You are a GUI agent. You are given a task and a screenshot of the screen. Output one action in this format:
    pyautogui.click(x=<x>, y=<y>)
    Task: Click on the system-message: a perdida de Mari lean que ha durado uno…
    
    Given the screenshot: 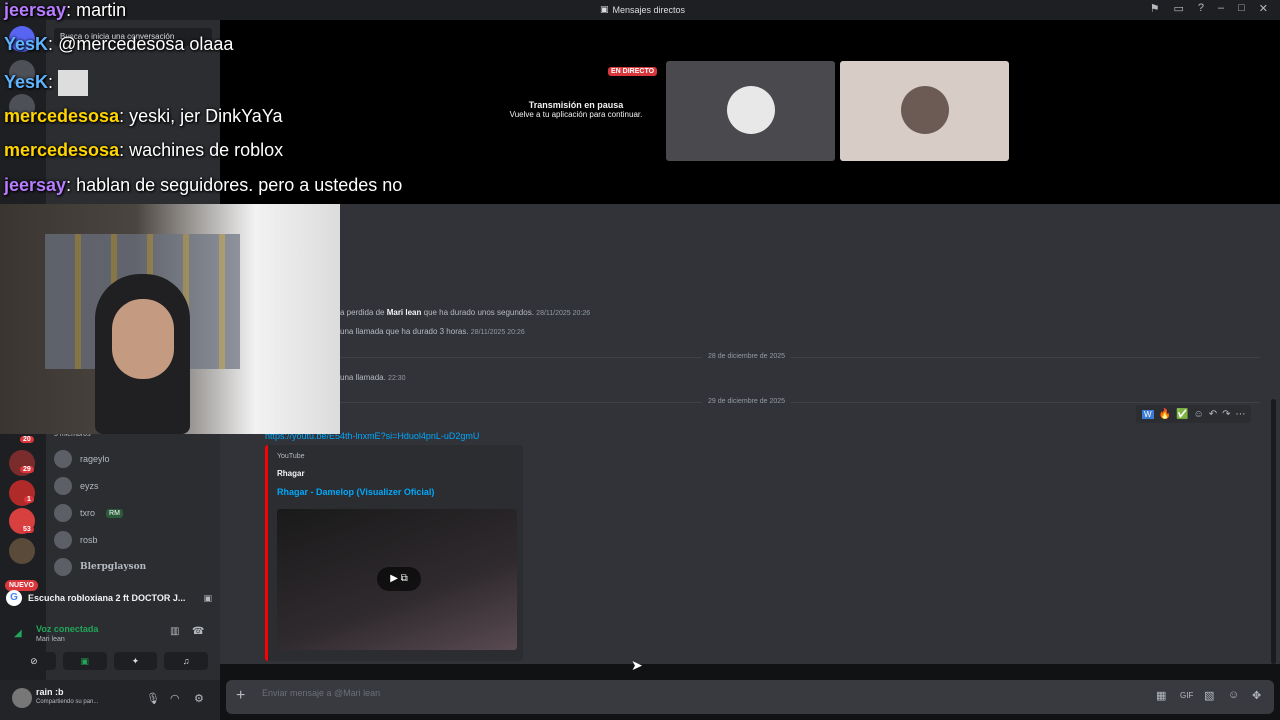 What is the action you would take?
    pyautogui.click(x=465, y=312)
    